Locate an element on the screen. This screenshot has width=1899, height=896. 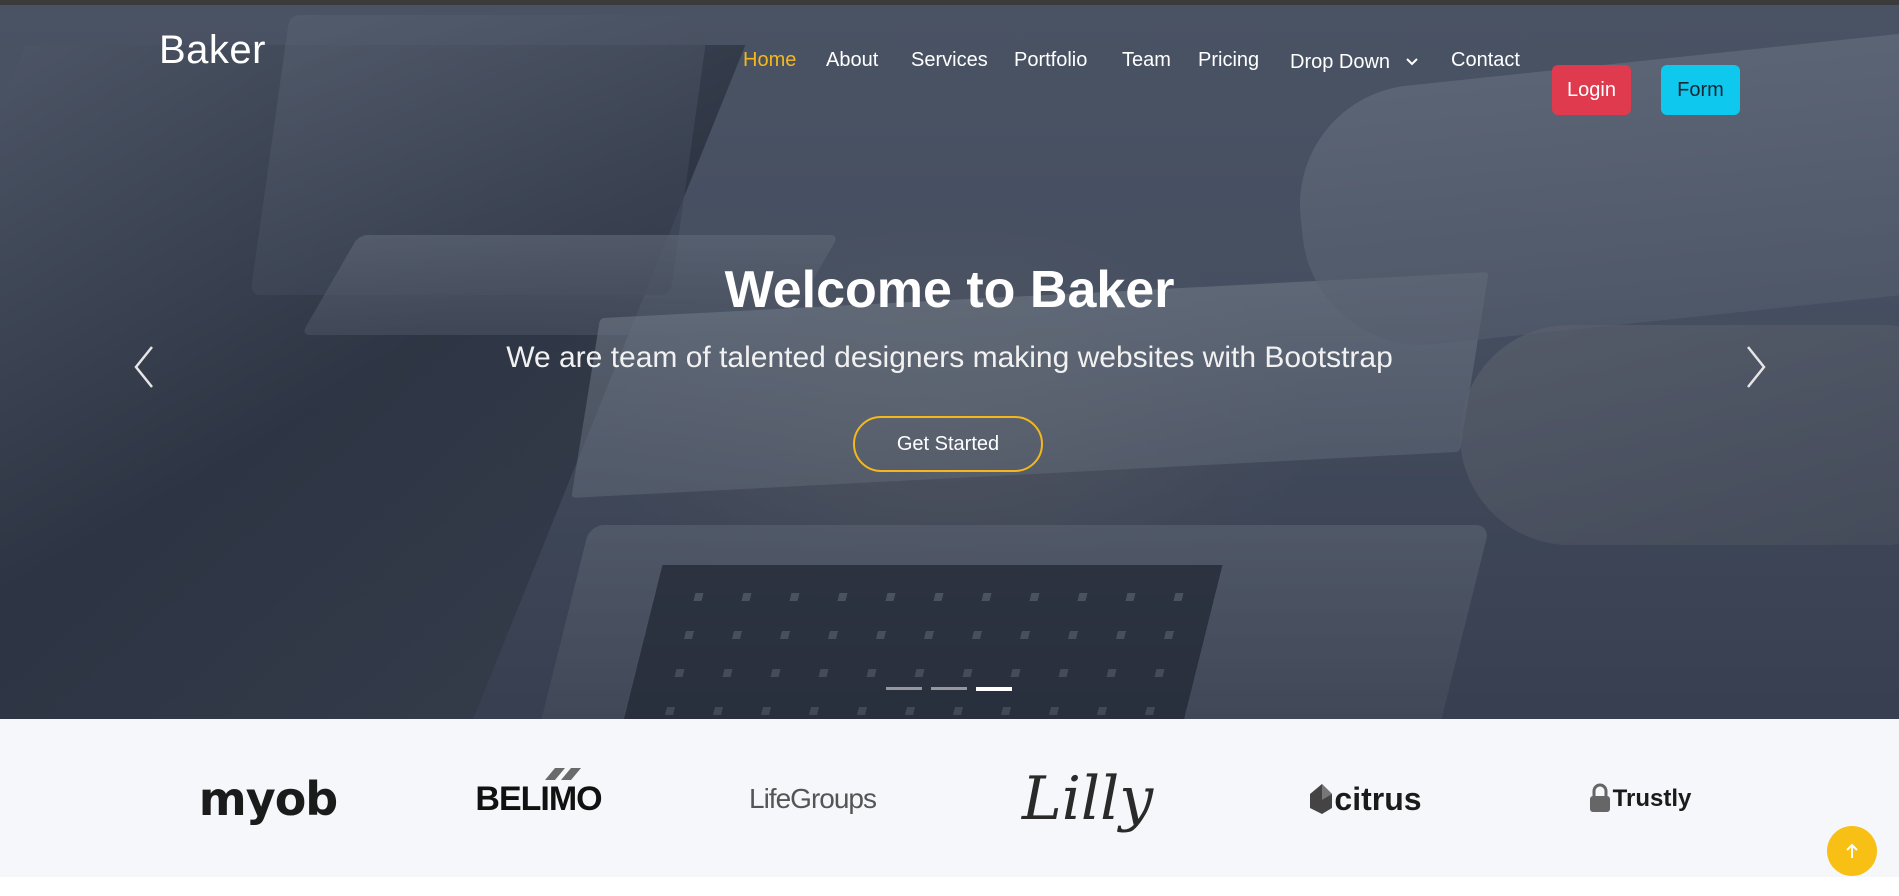
chevron-left-icon is located at coordinates (143, 367).